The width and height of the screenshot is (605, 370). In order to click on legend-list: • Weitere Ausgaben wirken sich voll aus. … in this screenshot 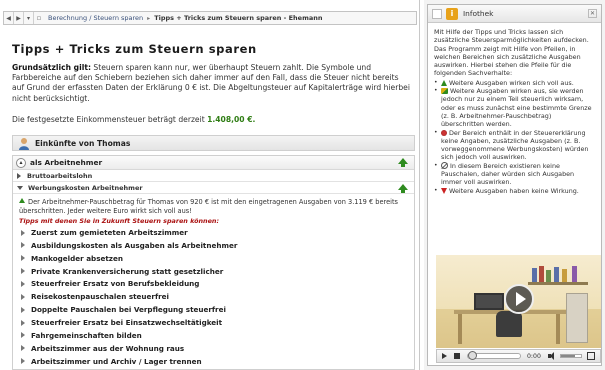, I will do `click(514, 137)`.